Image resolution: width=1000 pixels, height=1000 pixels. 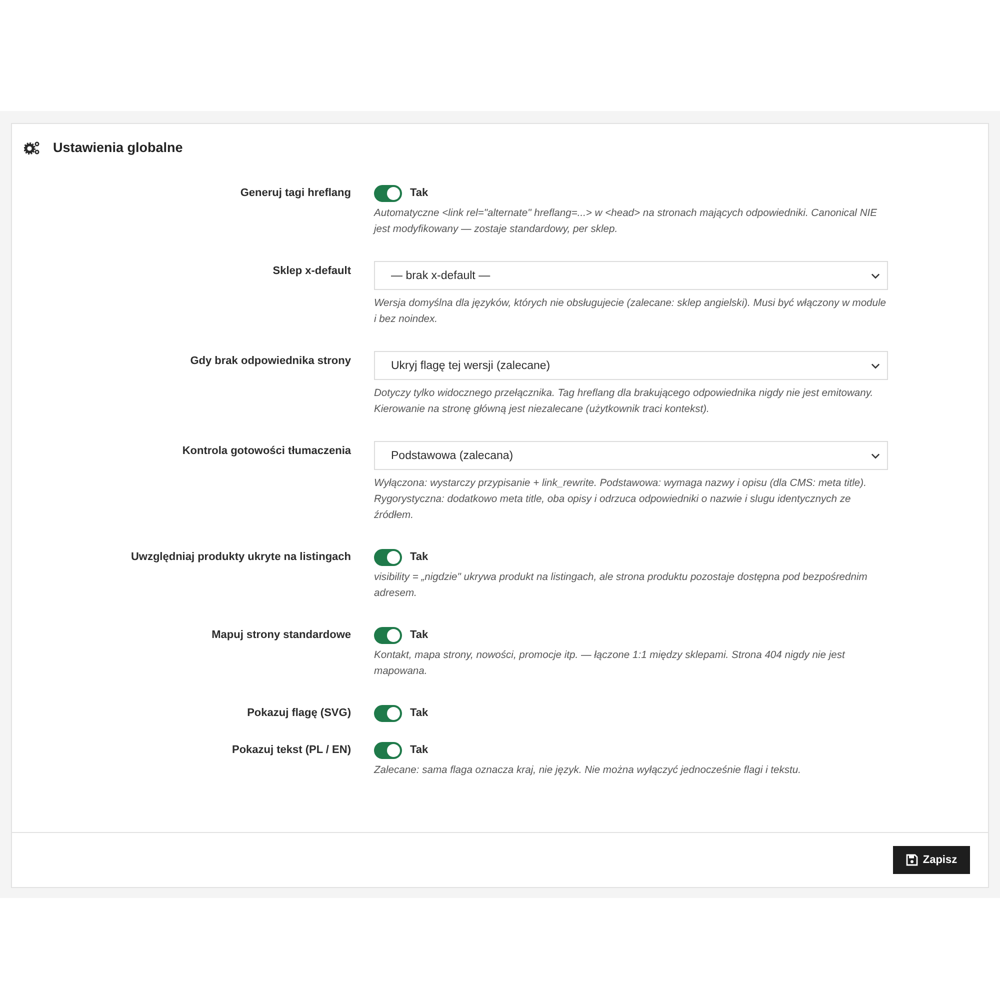 What do you see at coordinates (281, 635) in the screenshot?
I see `field-label: Mapuj strony standardowe` at bounding box center [281, 635].